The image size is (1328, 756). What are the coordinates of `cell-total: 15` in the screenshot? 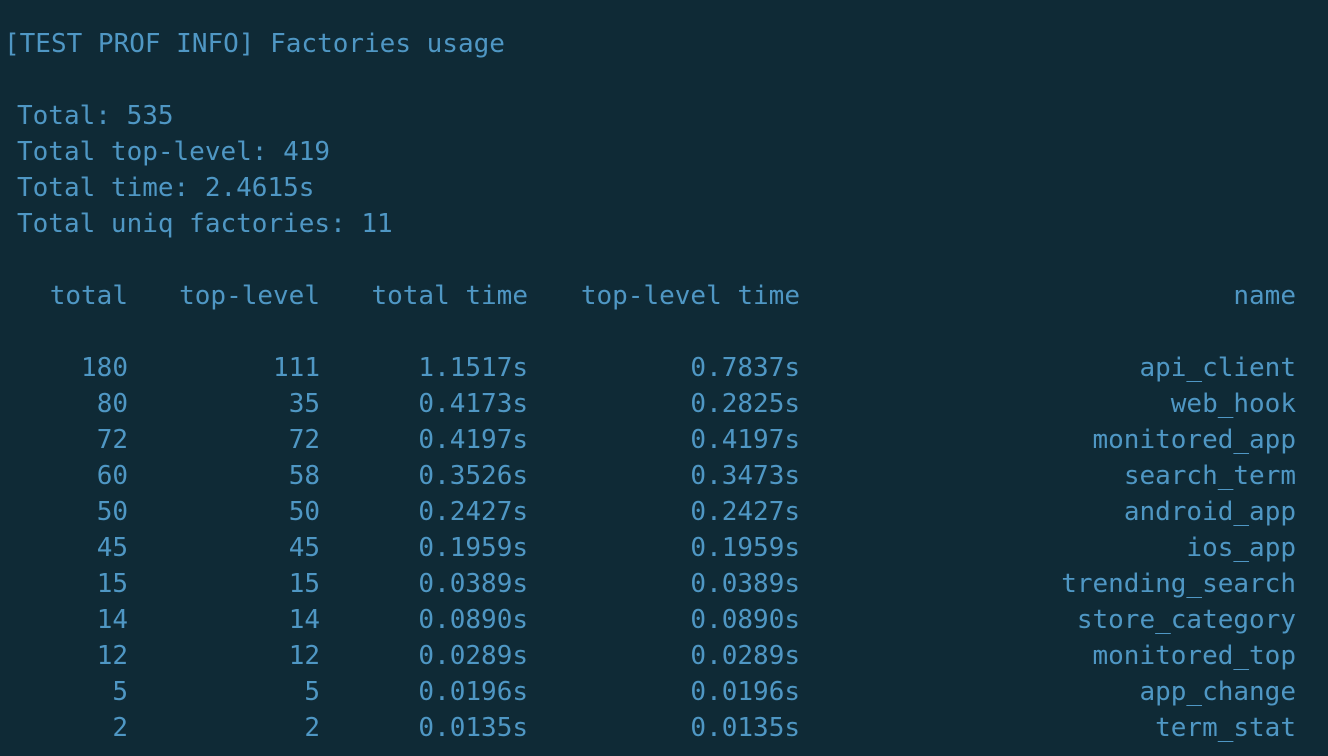 It's located at (112, 584).